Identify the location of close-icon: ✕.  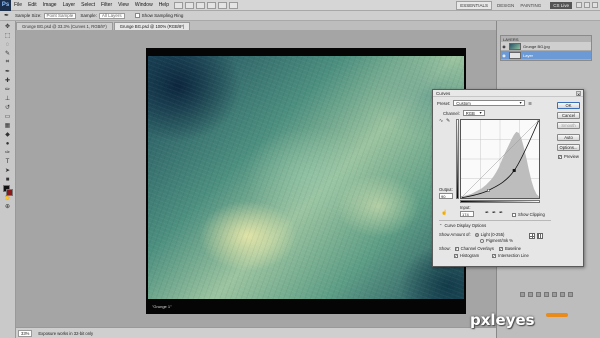
(578, 94).